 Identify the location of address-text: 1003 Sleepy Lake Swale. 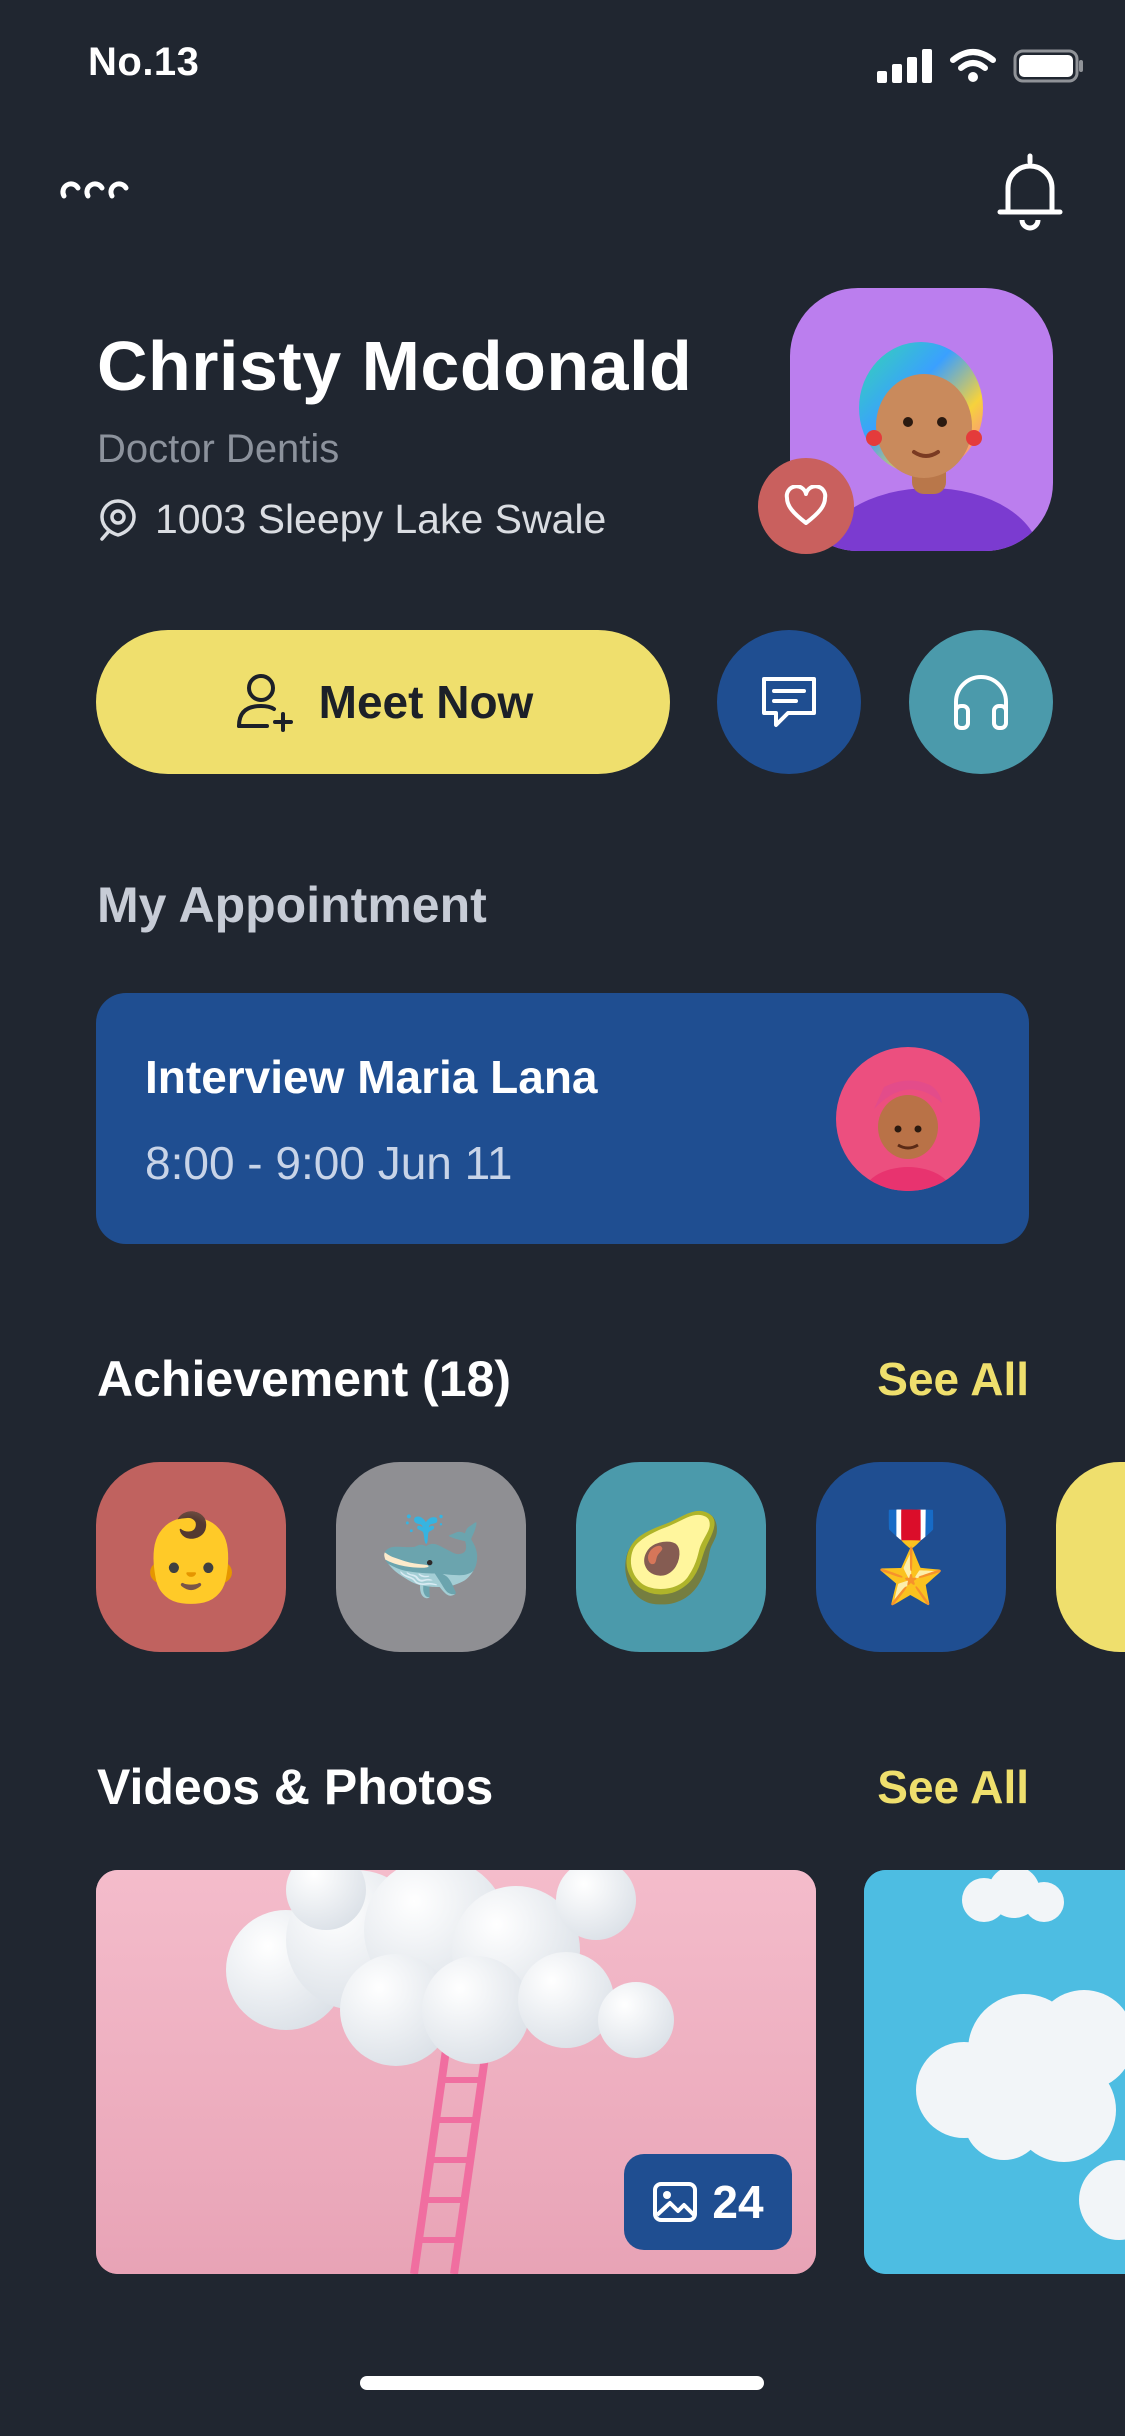
(381, 519).